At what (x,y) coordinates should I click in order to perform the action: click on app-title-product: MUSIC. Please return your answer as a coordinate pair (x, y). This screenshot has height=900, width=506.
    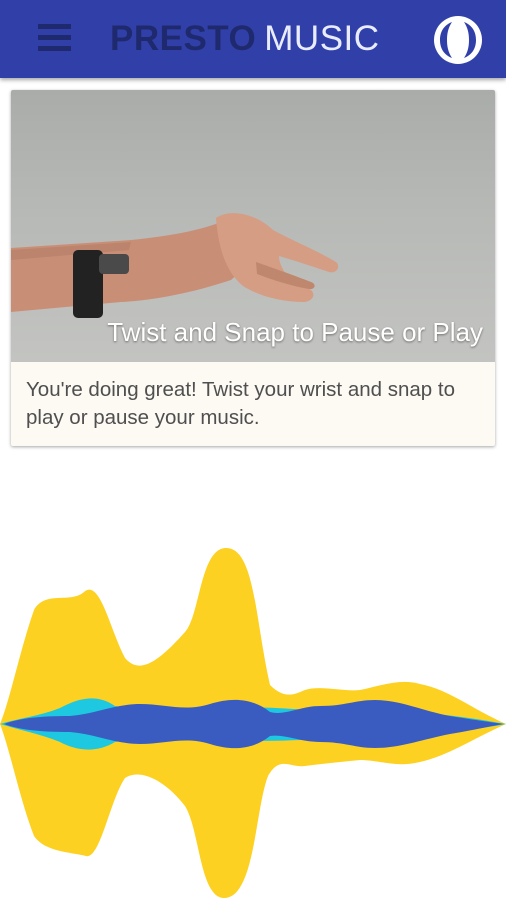
    Looking at the image, I should click on (322, 38).